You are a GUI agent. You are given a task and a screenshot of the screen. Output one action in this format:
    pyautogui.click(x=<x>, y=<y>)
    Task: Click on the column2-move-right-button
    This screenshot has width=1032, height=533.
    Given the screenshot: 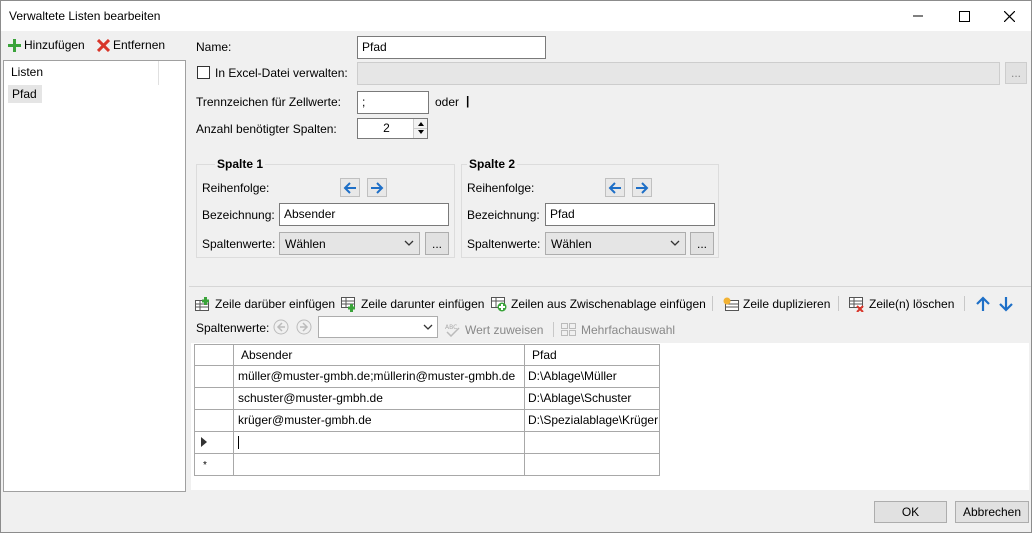 What is the action you would take?
    pyautogui.click(x=642, y=187)
    